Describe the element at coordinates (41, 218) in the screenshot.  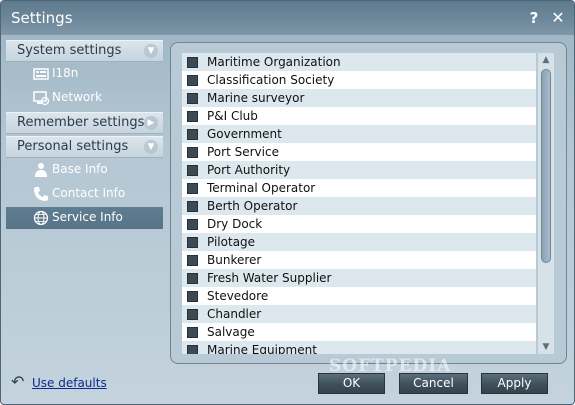
I see `globe-icon` at that location.